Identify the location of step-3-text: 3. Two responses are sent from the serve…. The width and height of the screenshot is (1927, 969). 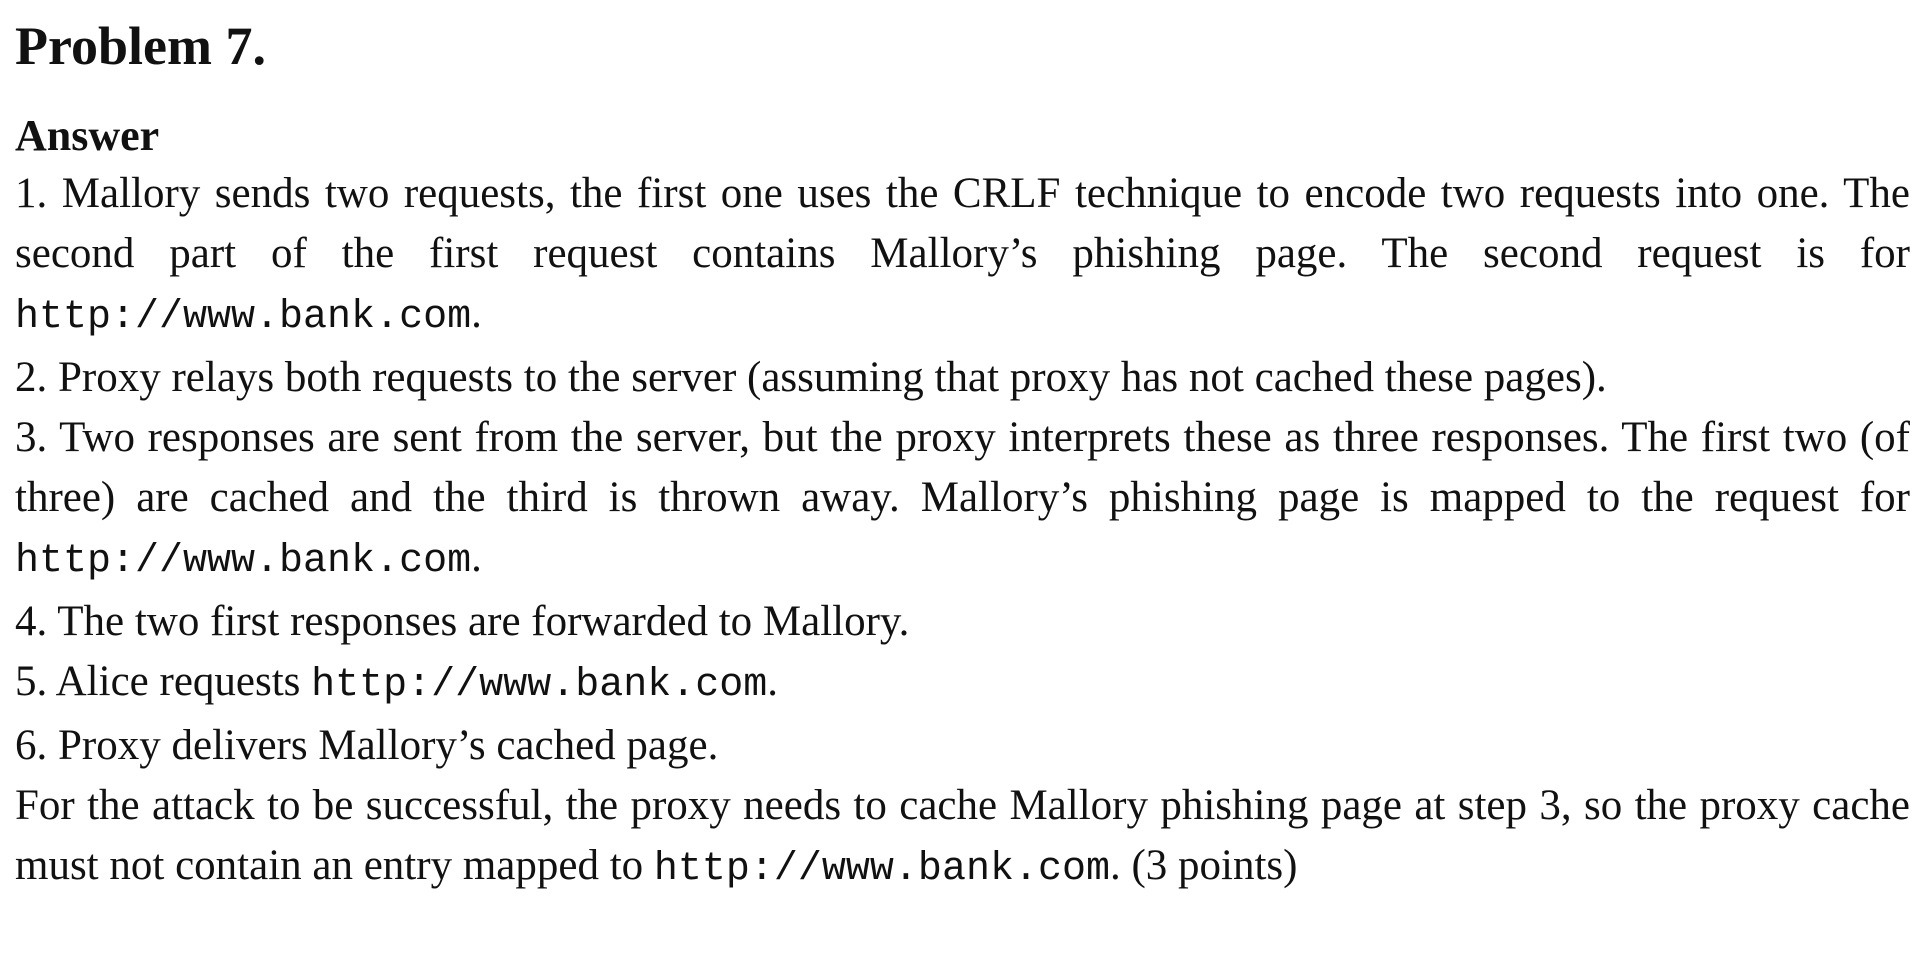
(962, 467).